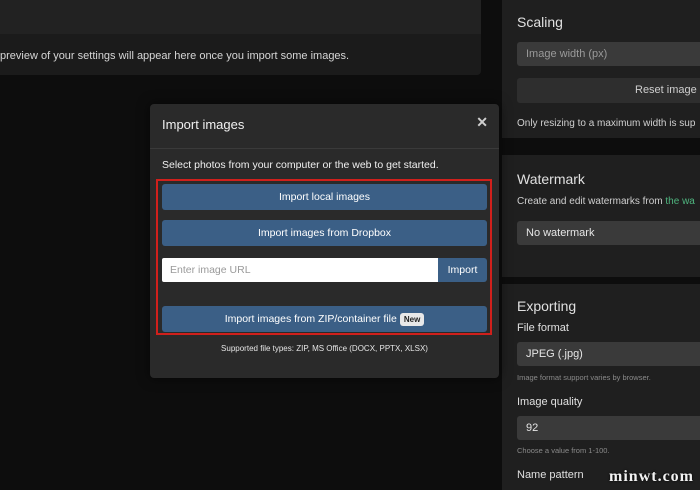 This screenshot has height=490, width=700. What do you see at coordinates (608, 233) in the screenshot?
I see `watermark-select: No watermark` at bounding box center [608, 233].